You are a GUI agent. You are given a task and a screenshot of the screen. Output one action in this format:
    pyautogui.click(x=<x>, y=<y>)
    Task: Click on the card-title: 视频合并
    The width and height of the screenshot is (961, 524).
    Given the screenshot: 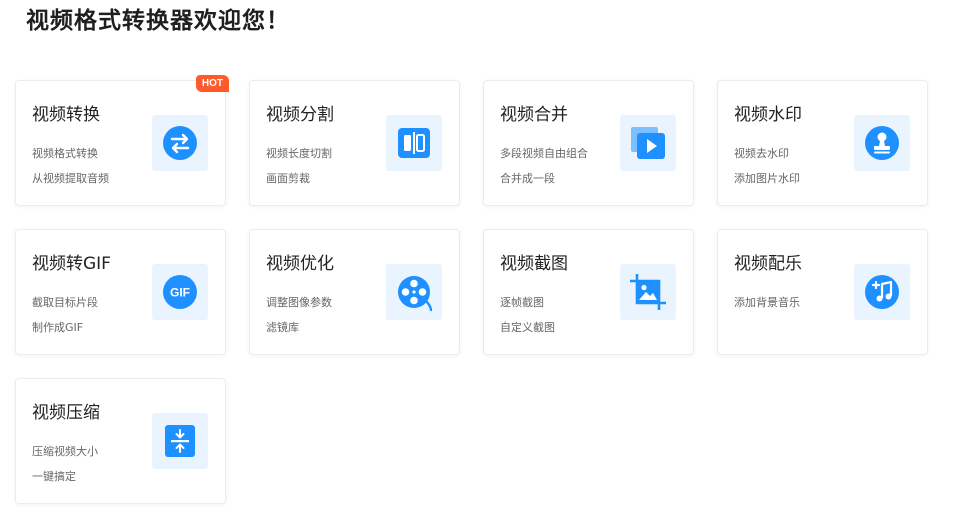 What is the action you would take?
    pyautogui.click(x=534, y=115)
    